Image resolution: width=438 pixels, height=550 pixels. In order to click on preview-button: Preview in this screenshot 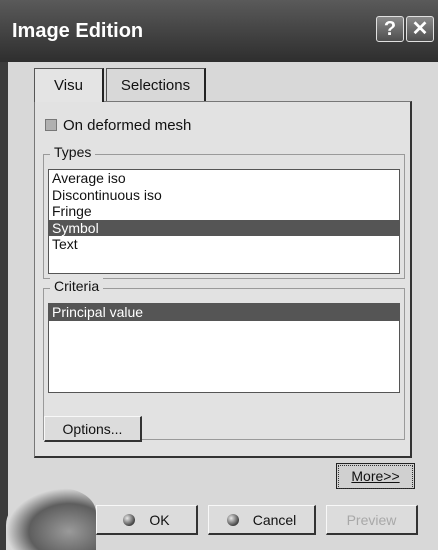, I will do `click(372, 520)`.